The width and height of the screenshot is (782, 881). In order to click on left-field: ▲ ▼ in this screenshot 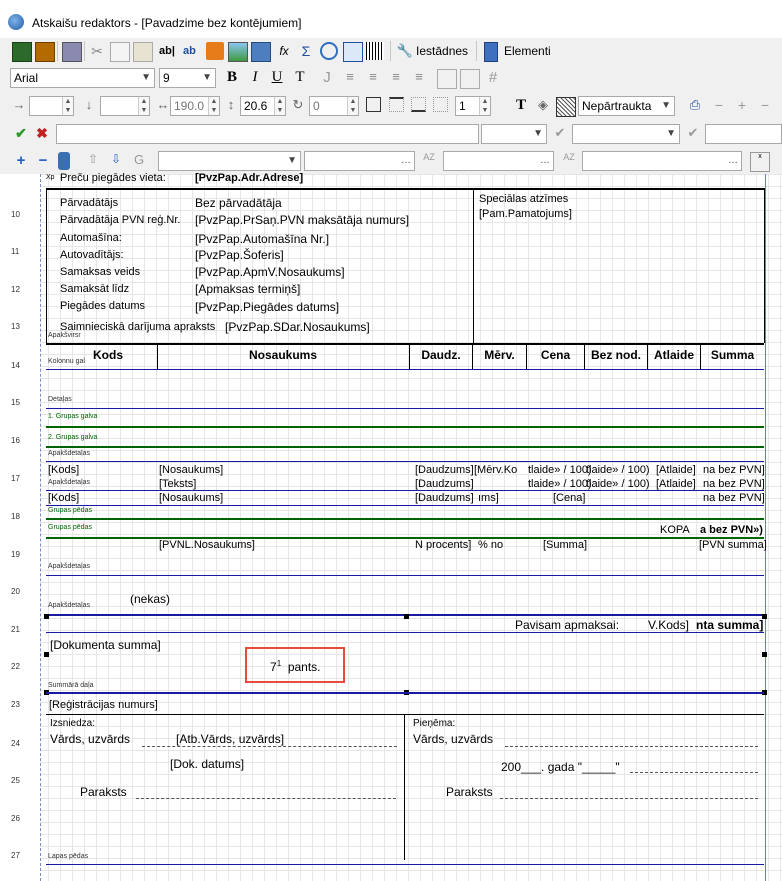, I will do `click(51, 106)`.